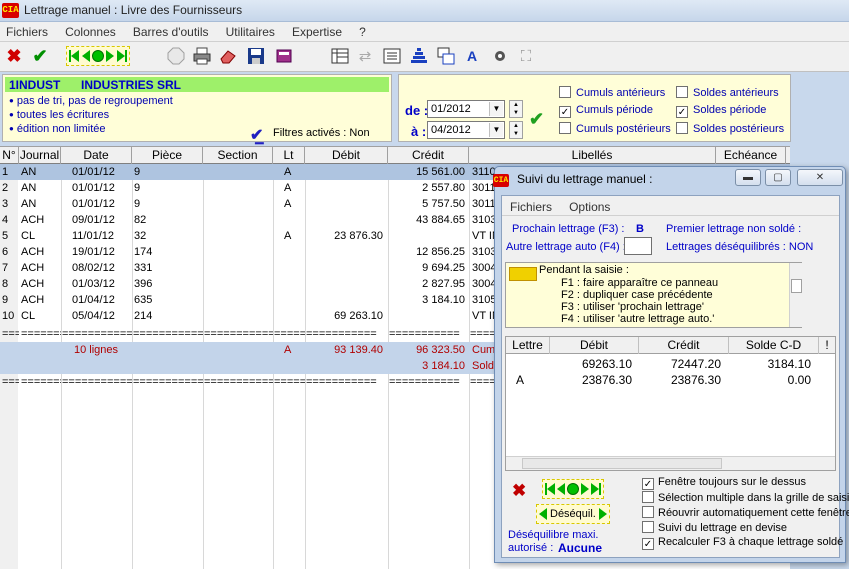  Describe the element at coordinates (484, 268) in the screenshot. I see `grid-cell: 3004` at that location.